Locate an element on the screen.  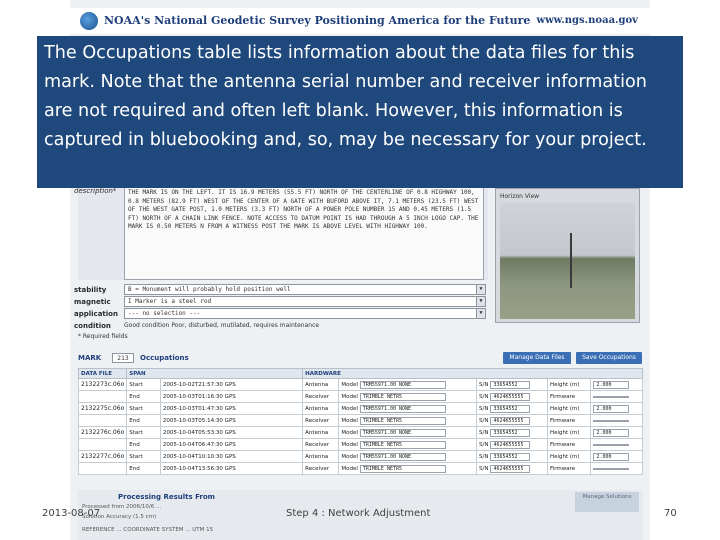
application-value: --- no selection --- is located at coordinates (164, 313).